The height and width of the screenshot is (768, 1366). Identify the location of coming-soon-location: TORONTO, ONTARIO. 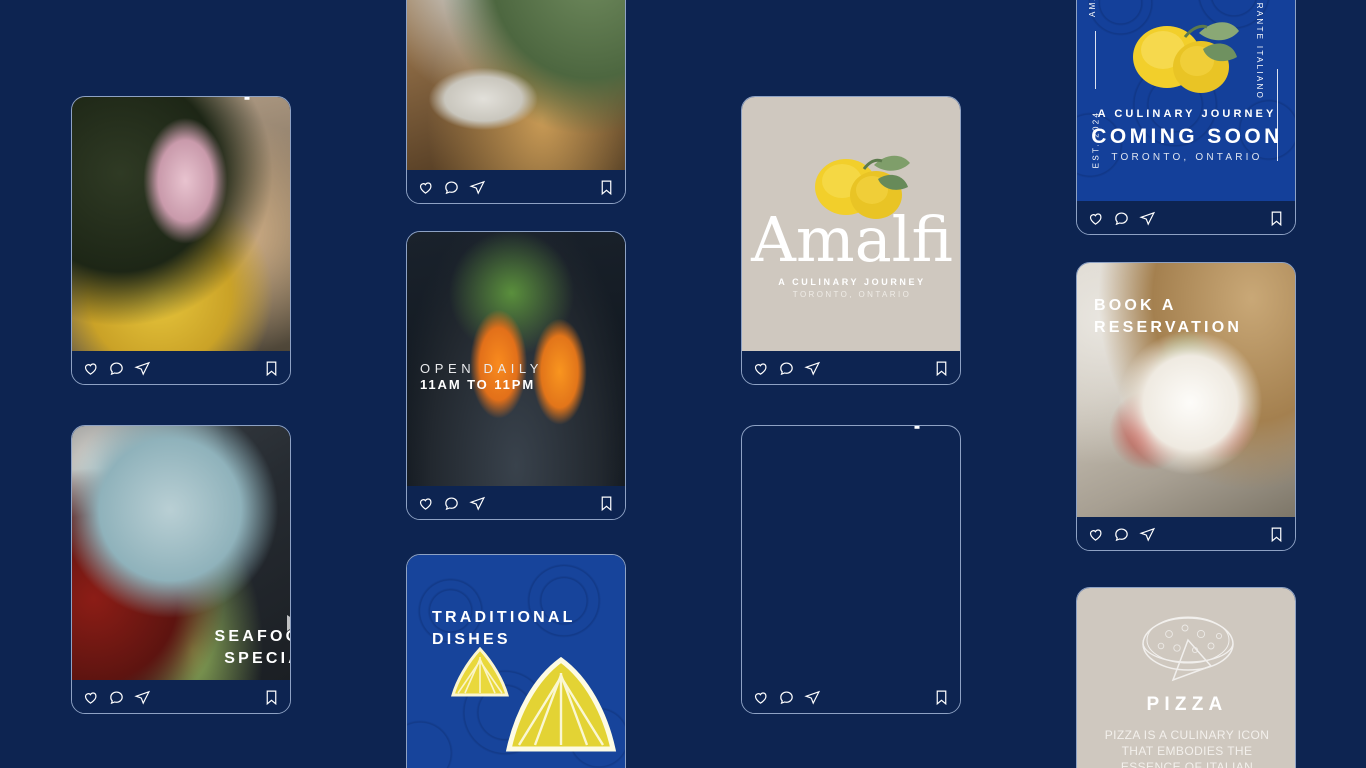
(1187, 157).